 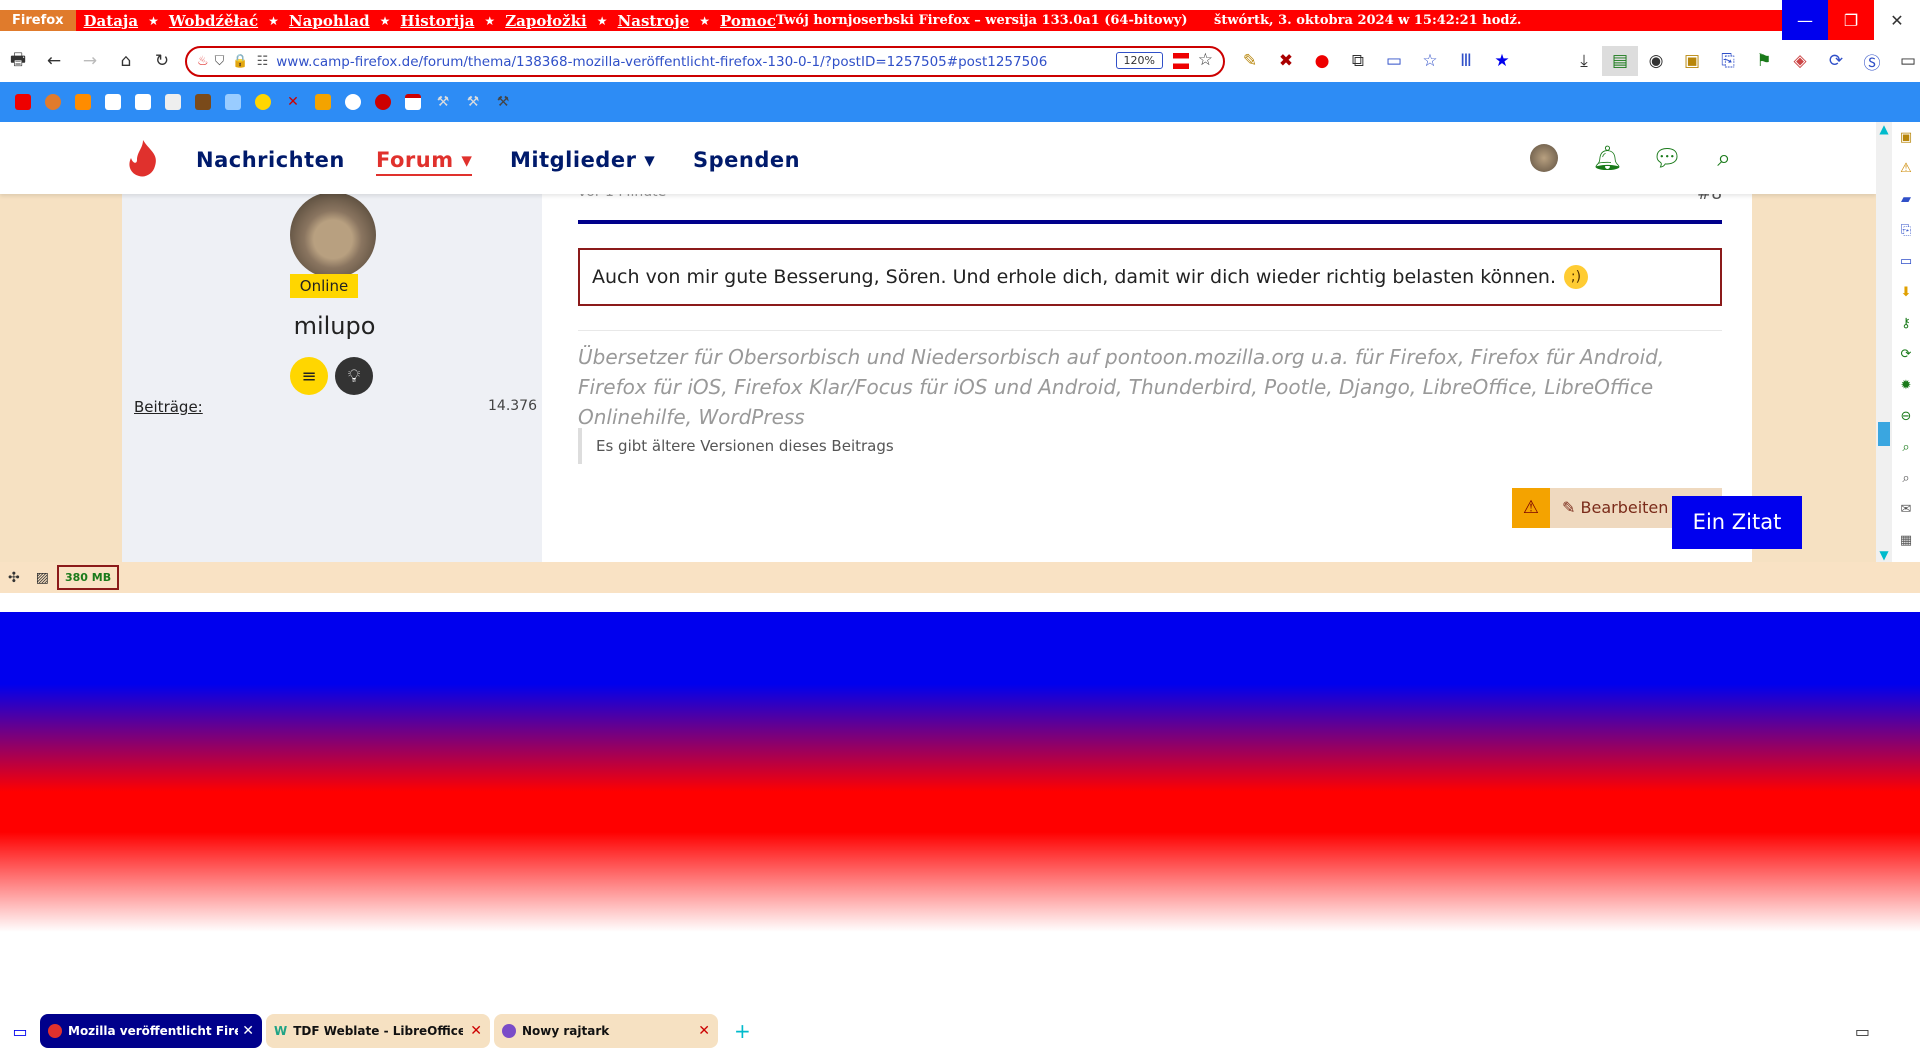 What do you see at coordinates (1884, 129) in the screenshot?
I see `scroll-up-icon: ▲` at bounding box center [1884, 129].